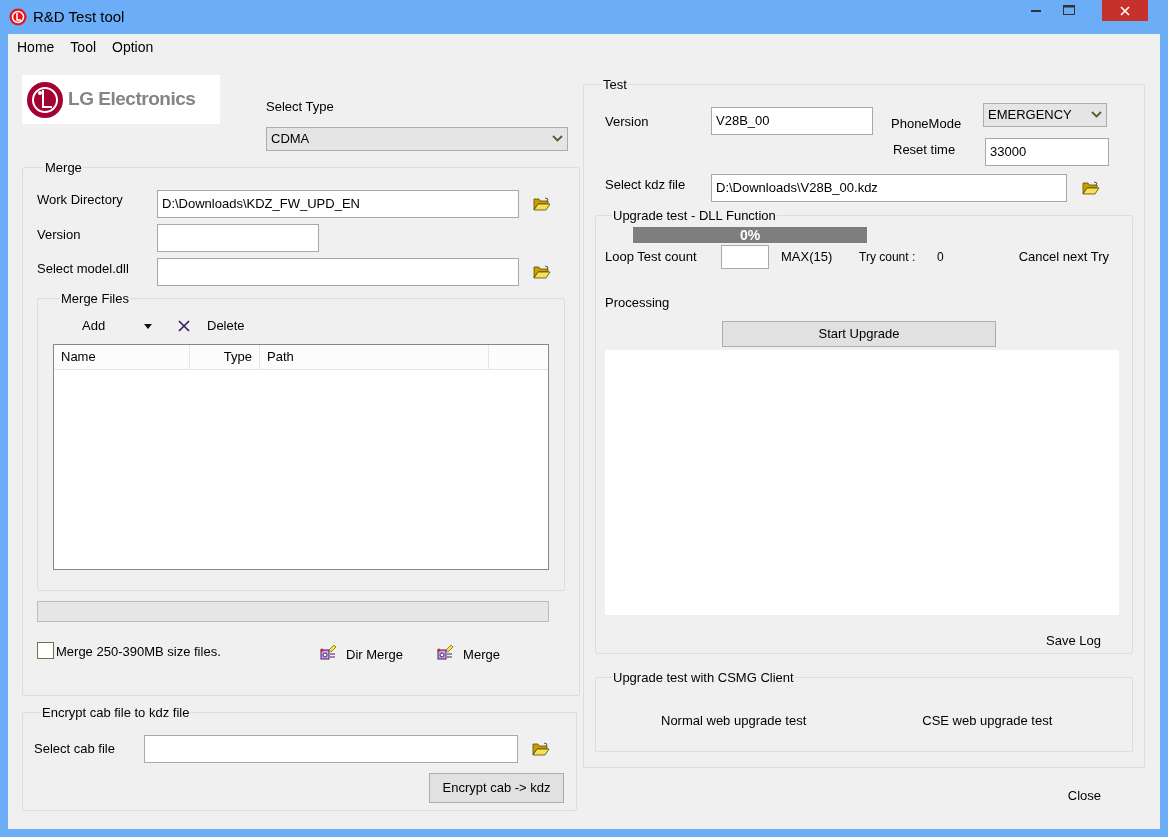  I want to click on caret-icon, so click(148, 326).